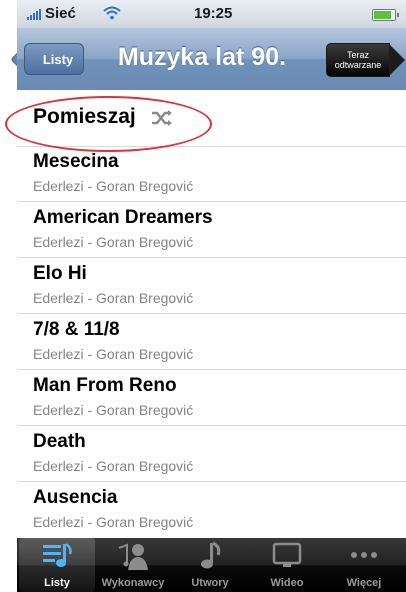 The image size is (406, 592). What do you see at coordinates (385, 15) in the screenshot?
I see `battery-icon` at bounding box center [385, 15].